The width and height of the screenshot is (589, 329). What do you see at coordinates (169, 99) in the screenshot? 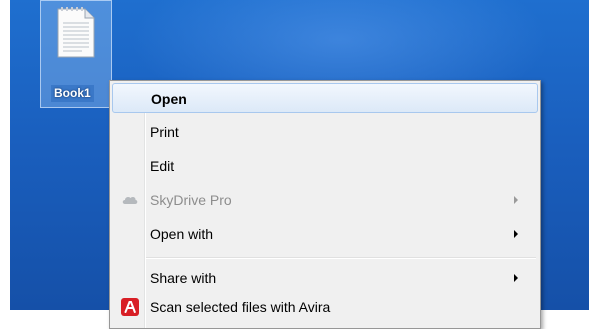
I see `menu-item-label: Open` at bounding box center [169, 99].